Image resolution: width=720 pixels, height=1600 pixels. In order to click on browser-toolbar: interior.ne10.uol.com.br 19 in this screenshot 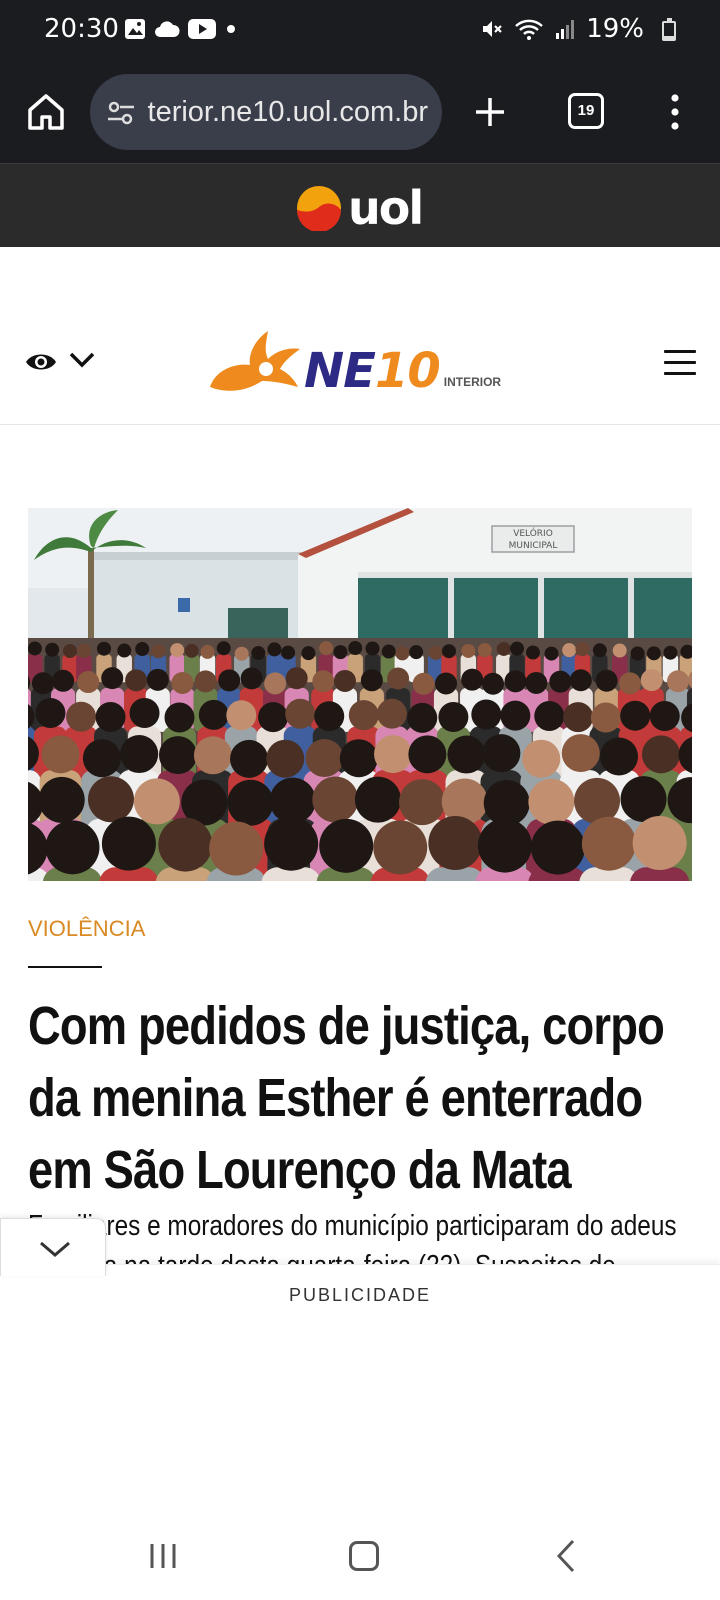, I will do `click(360, 114)`.